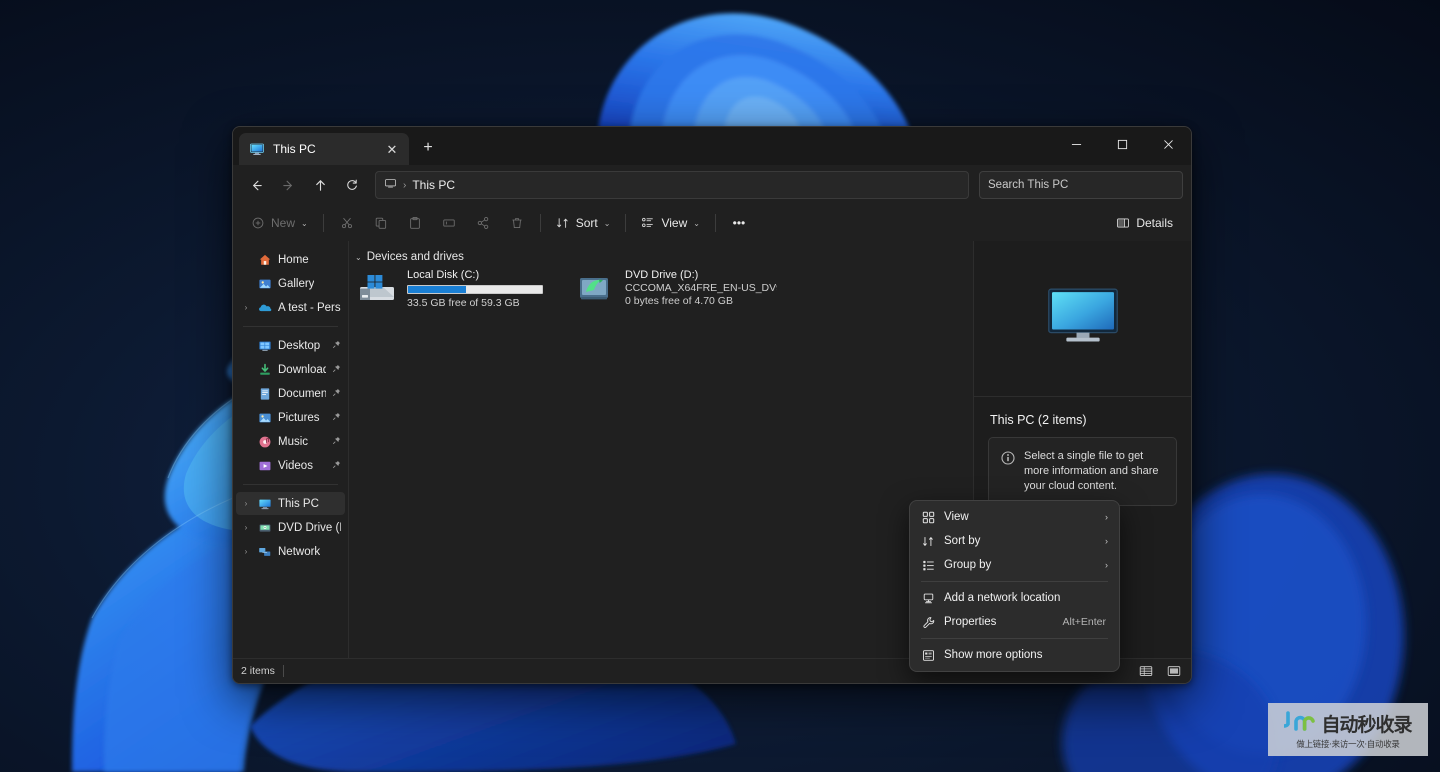  What do you see at coordinates (1081, 185) in the screenshot?
I see `search-input: Search This PC` at bounding box center [1081, 185].